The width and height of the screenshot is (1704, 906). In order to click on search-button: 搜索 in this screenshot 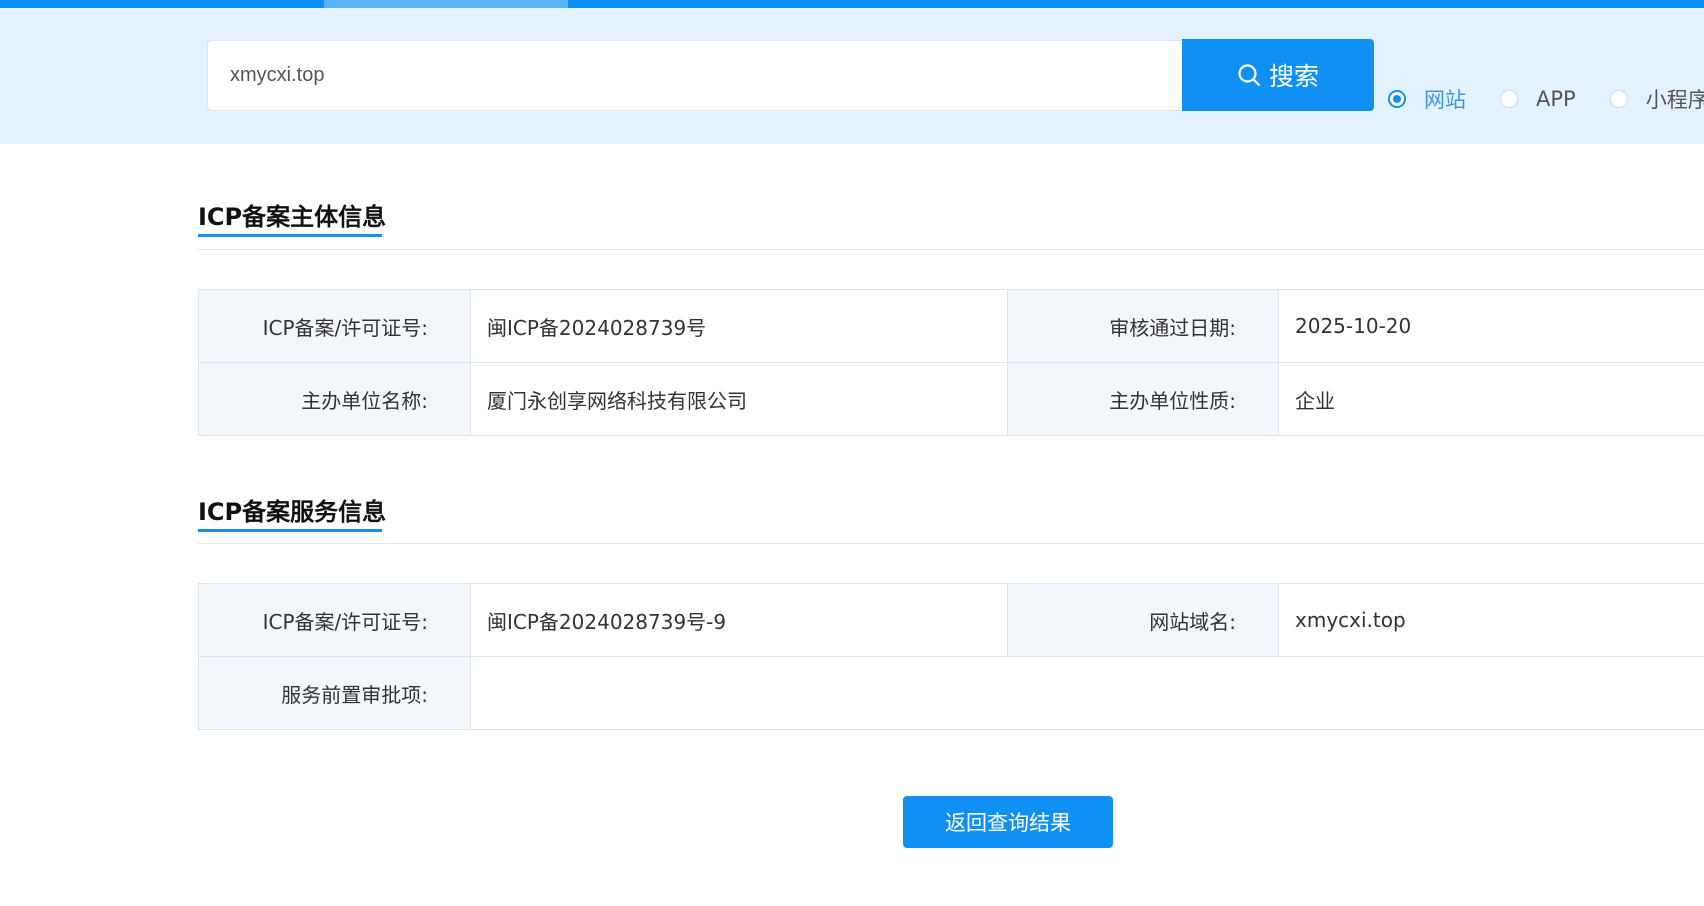, I will do `click(1278, 75)`.